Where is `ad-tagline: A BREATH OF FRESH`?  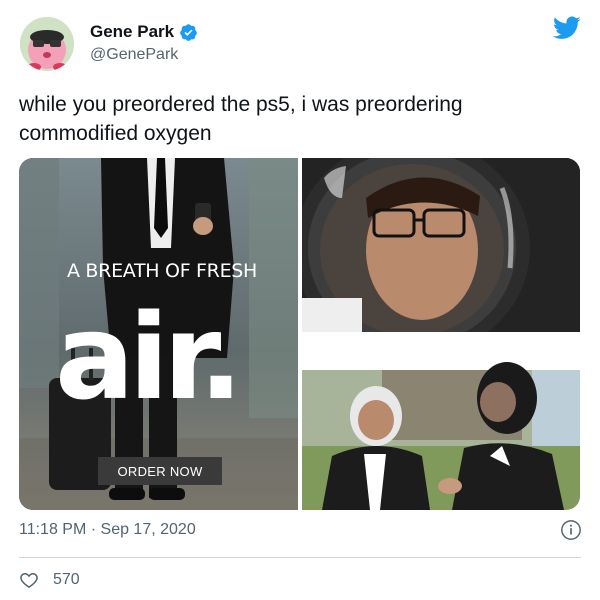
ad-tagline: A BREATH OF FRESH is located at coordinates (162, 271).